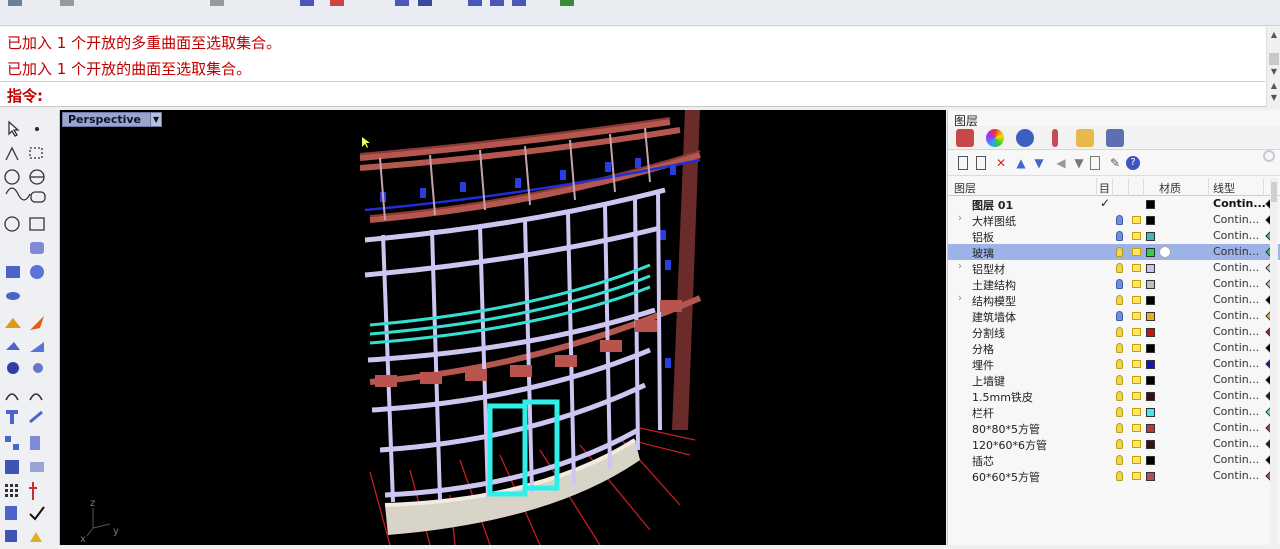 The image size is (1280, 549). I want to click on command-scrollbar: ▲ ▼ ▲ ▼, so click(1273, 67).